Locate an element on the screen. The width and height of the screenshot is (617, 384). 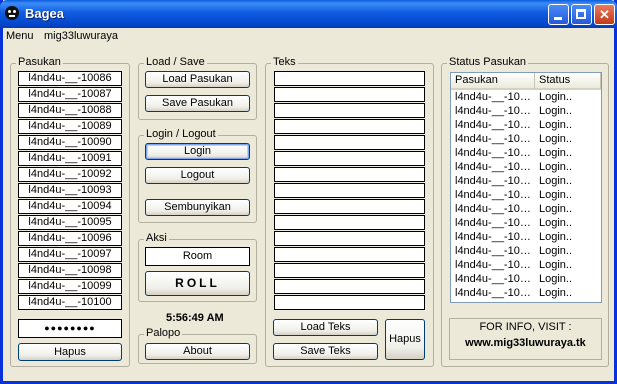
login-button: Login is located at coordinates (197, 151).